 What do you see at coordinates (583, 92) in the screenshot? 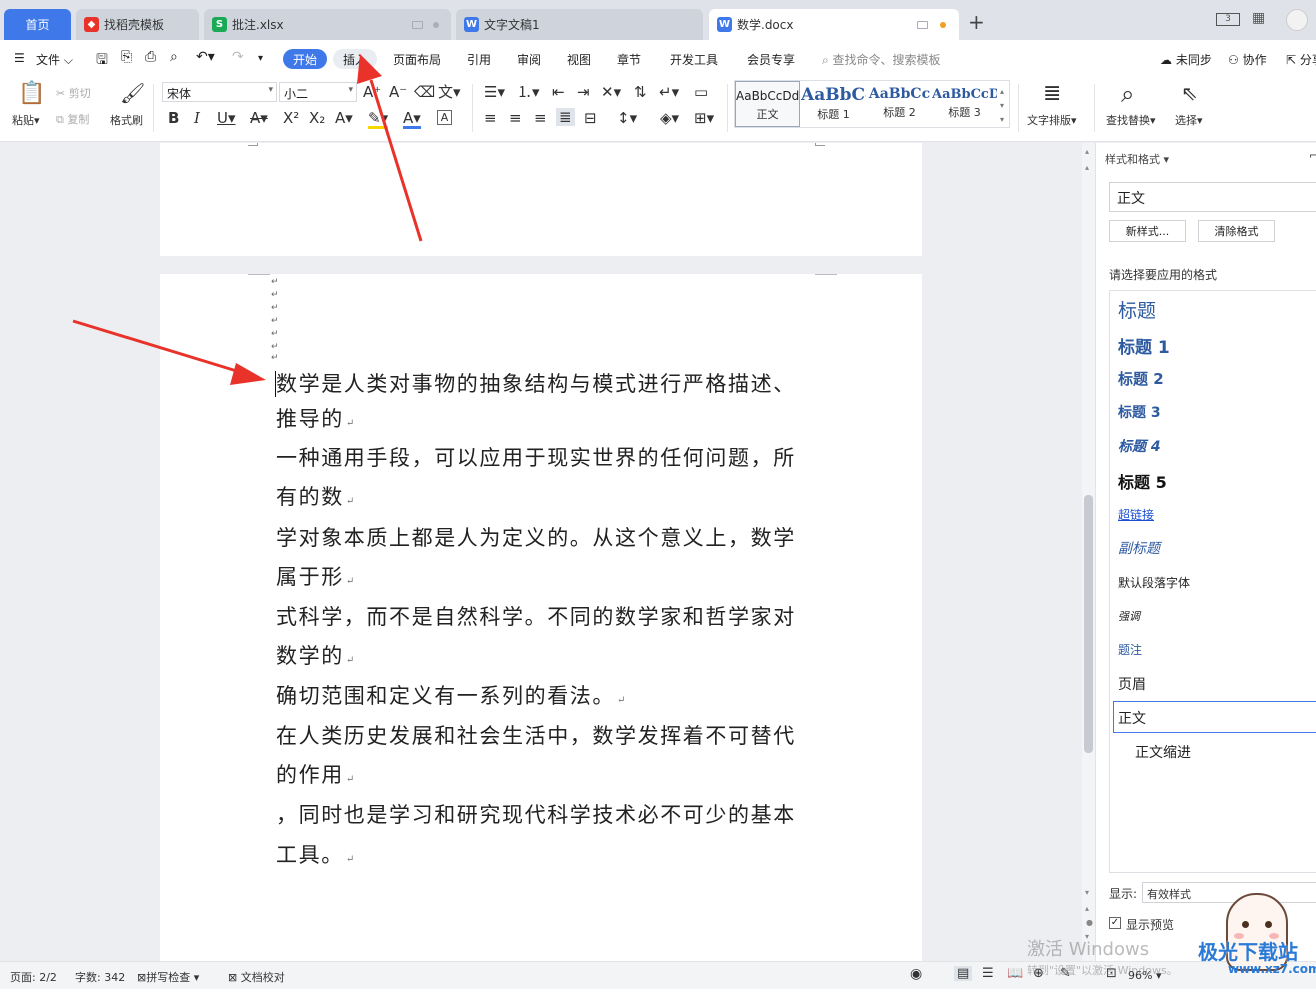
I see `increase-indent-icon: ⇥` at bounding box center [583, 92].